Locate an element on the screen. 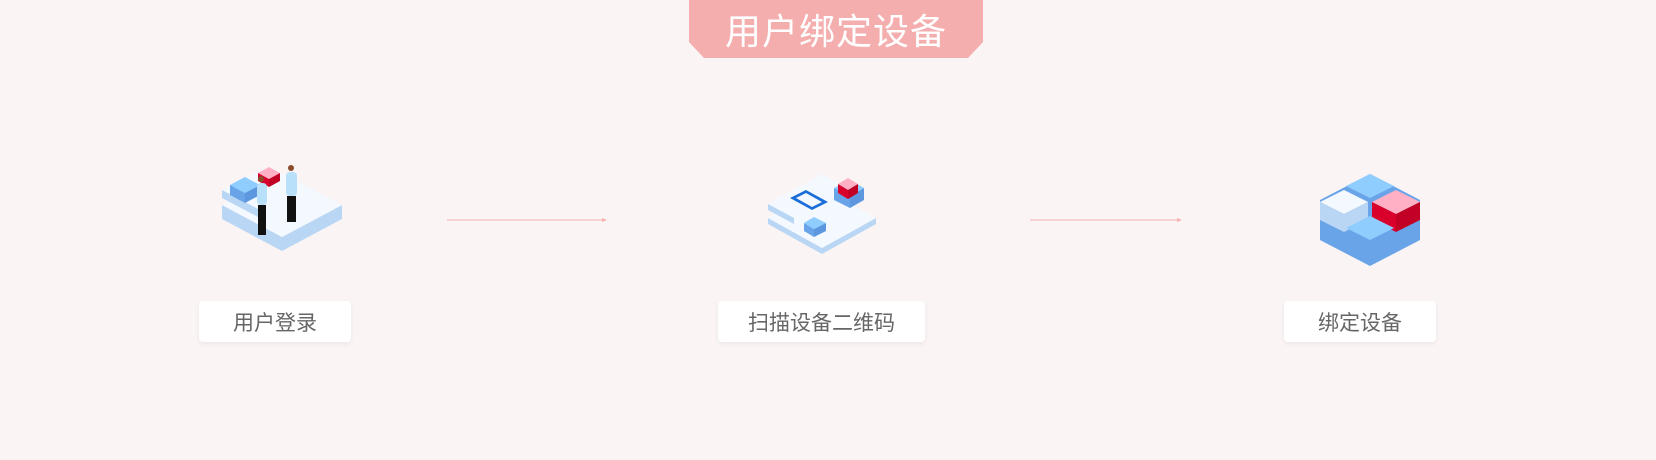 The width and height of the screenshot is (1656, 460). people-exchange-icon is located at coordinates (282, 208).